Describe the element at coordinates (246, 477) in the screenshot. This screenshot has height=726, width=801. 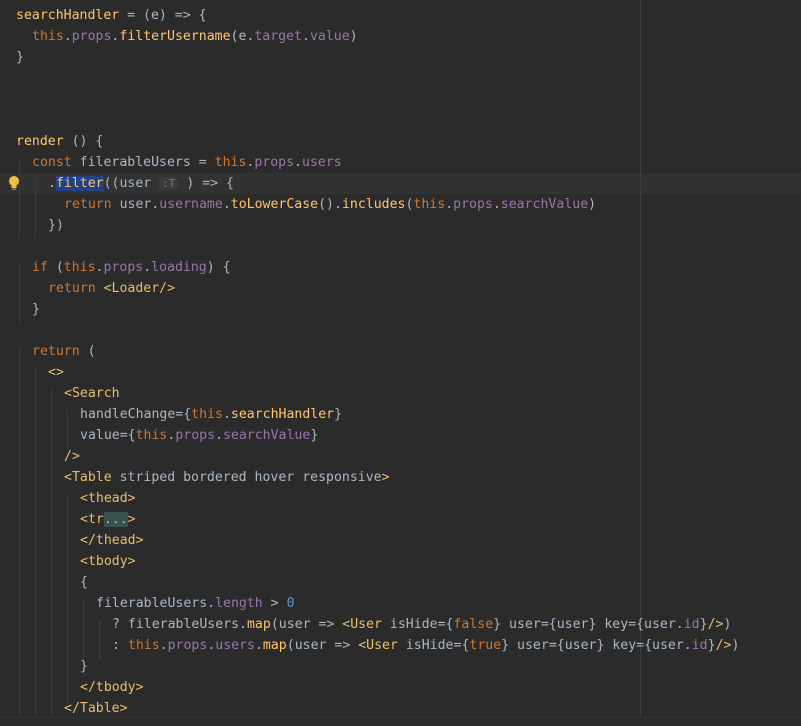
I see `jsx-attribute: striped bordered hover responsive` at that location.